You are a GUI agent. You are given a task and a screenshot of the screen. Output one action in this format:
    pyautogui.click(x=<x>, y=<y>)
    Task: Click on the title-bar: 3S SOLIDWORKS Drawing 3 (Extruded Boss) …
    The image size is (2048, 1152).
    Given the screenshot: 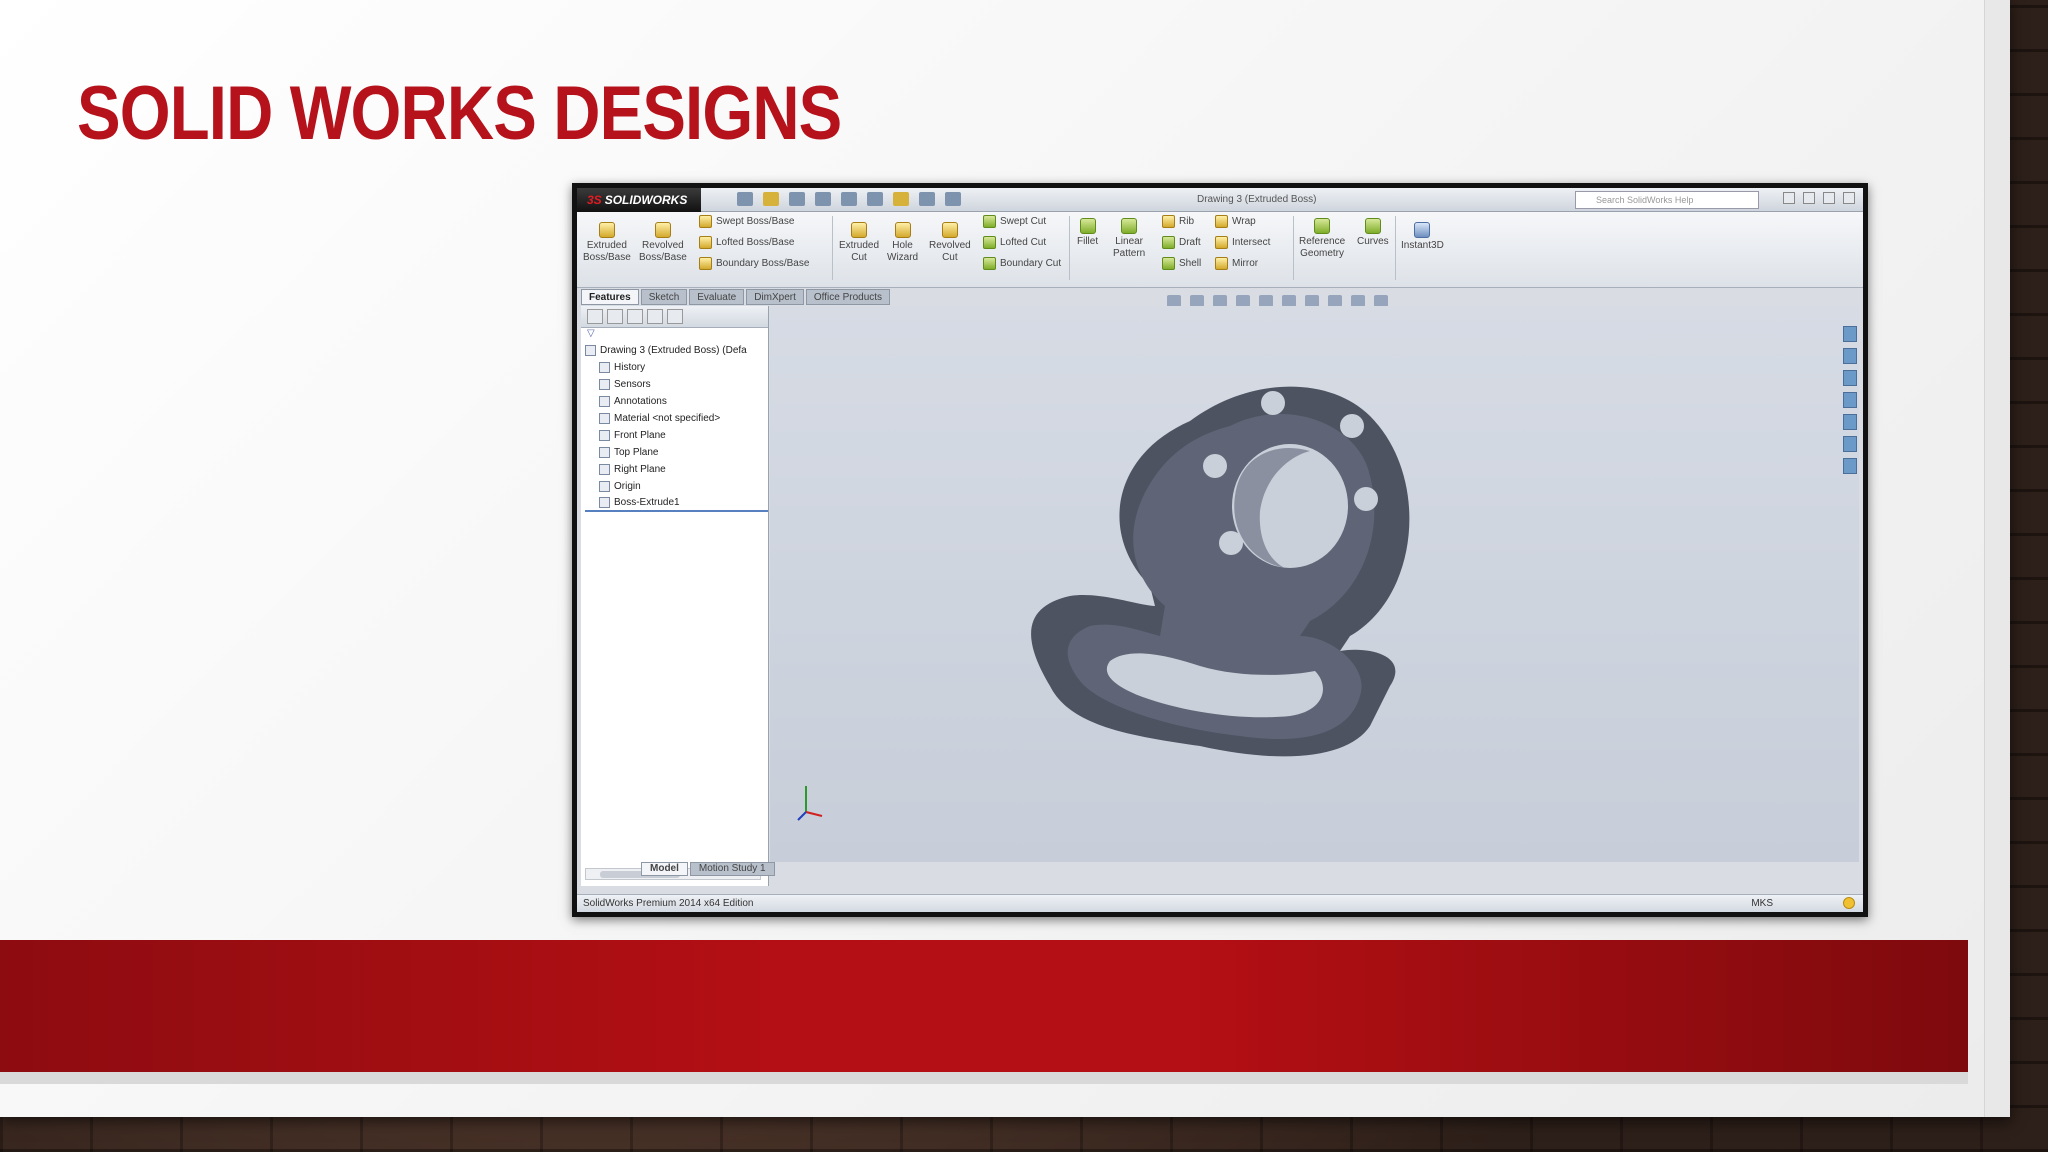 What is the action you would take?
    pyautogui.click(x=1220, y=200)
    